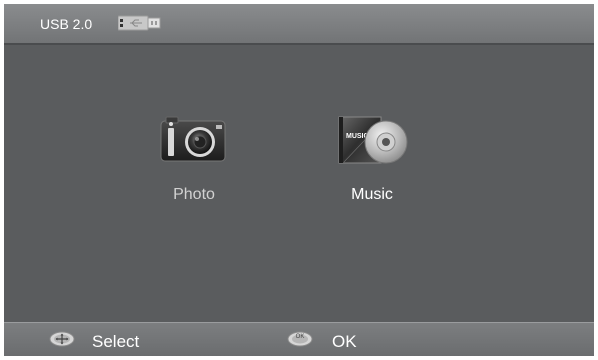  I want to click on photo-app-tile: Photo, so click(189, 163).